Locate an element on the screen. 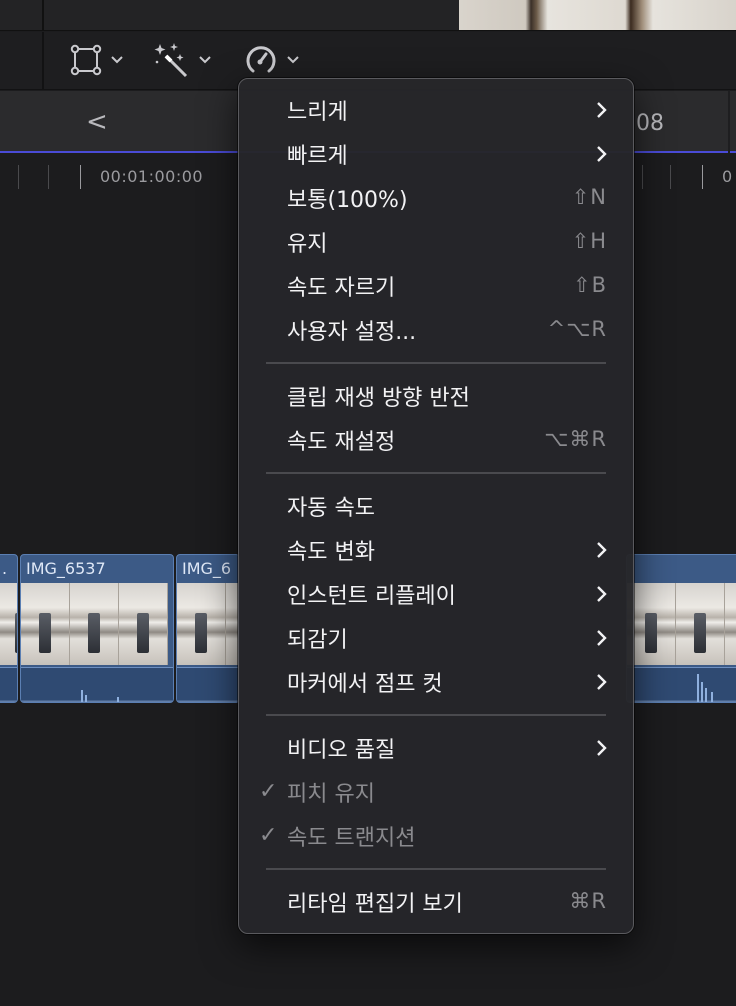 Image resolution: width=736 pixels, height=1006 pixels. clip-label: . is located at coordinates (5, 568).